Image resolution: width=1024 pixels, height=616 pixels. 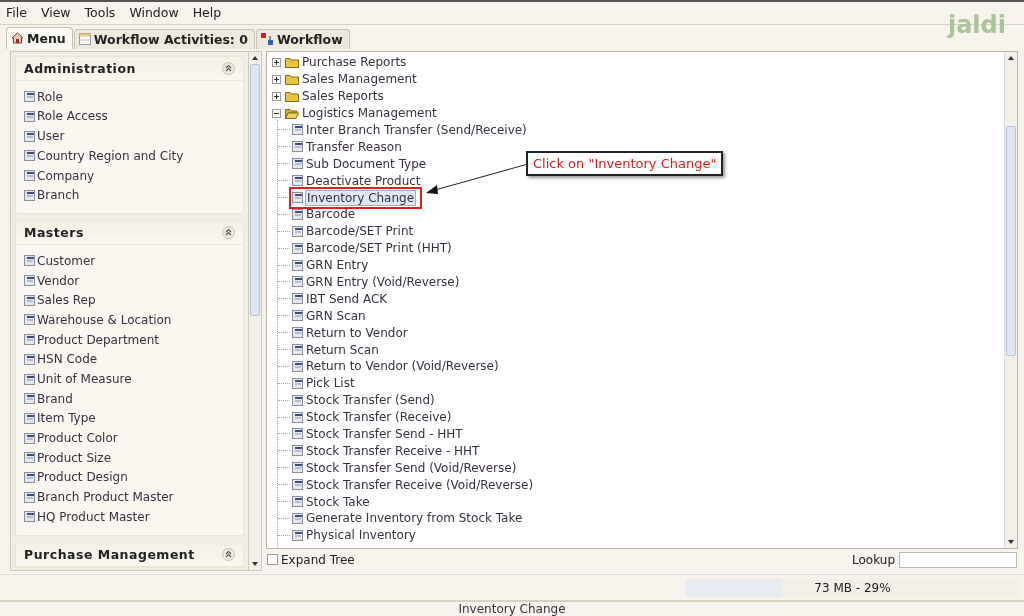 I want to click on menu-link: Branch, so click(x=129, y=195).